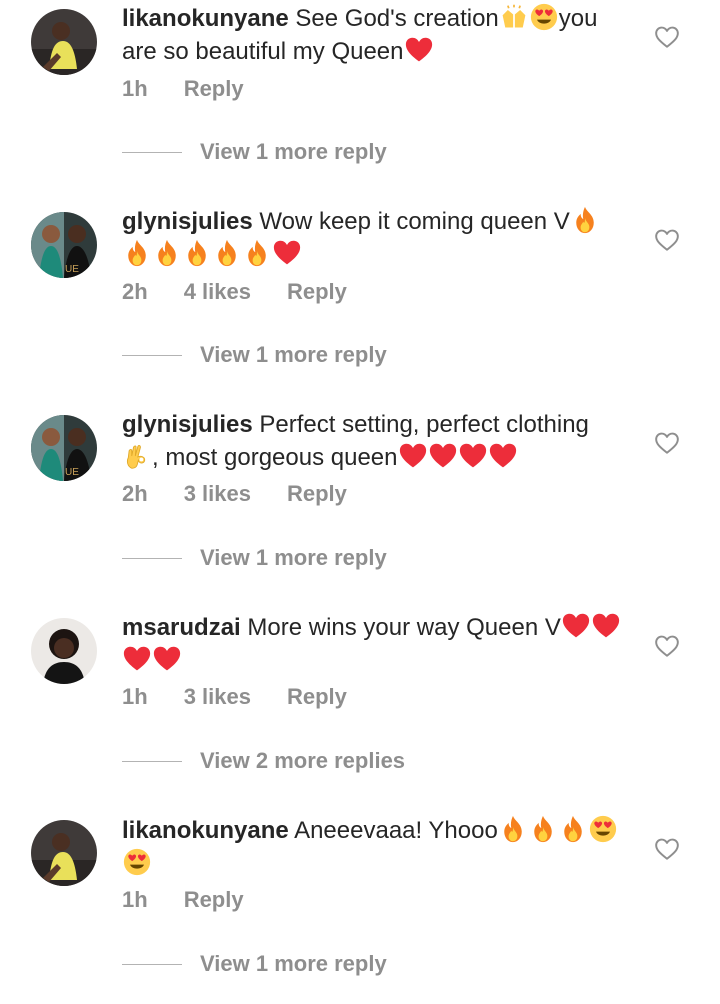  I want to click on comment-likes: 4 likes, so click(217, 292).